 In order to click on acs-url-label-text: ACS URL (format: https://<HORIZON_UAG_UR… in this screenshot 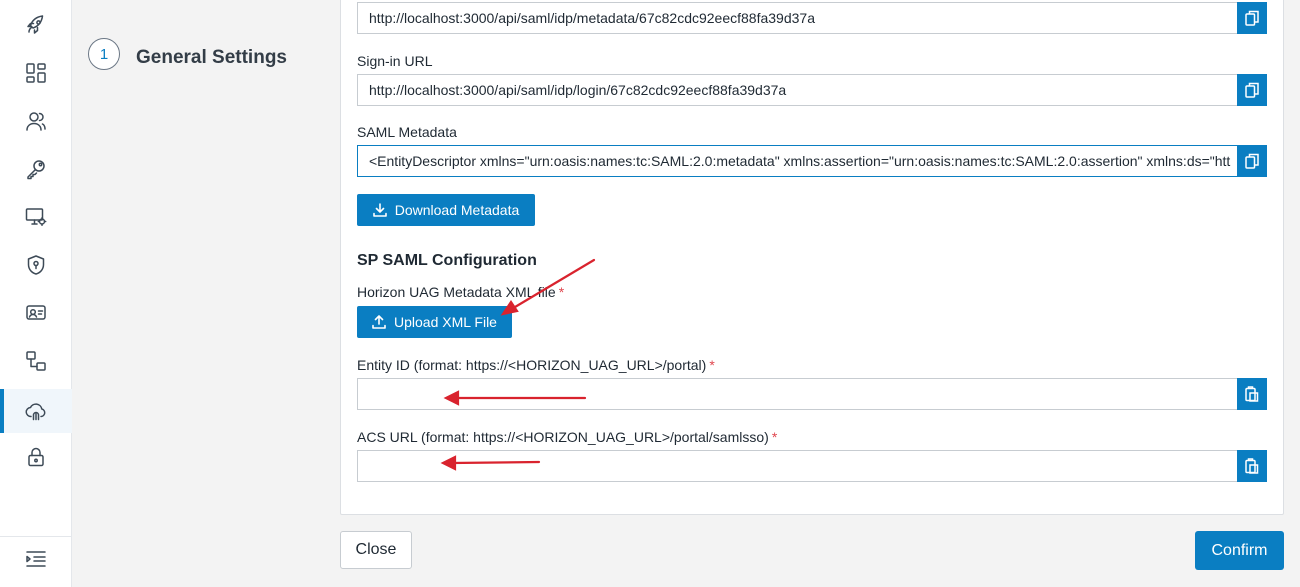, I will do `click(563, 437)`.